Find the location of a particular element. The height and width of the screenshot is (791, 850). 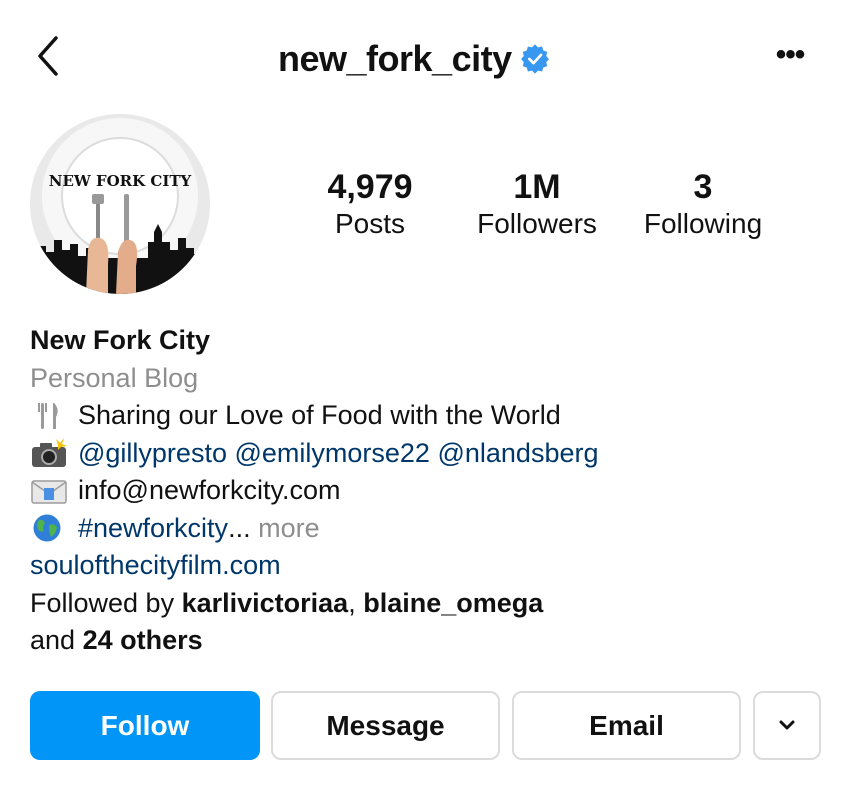

follower-blaine-omega: blaine_omega is located at coordinates (453, 604).